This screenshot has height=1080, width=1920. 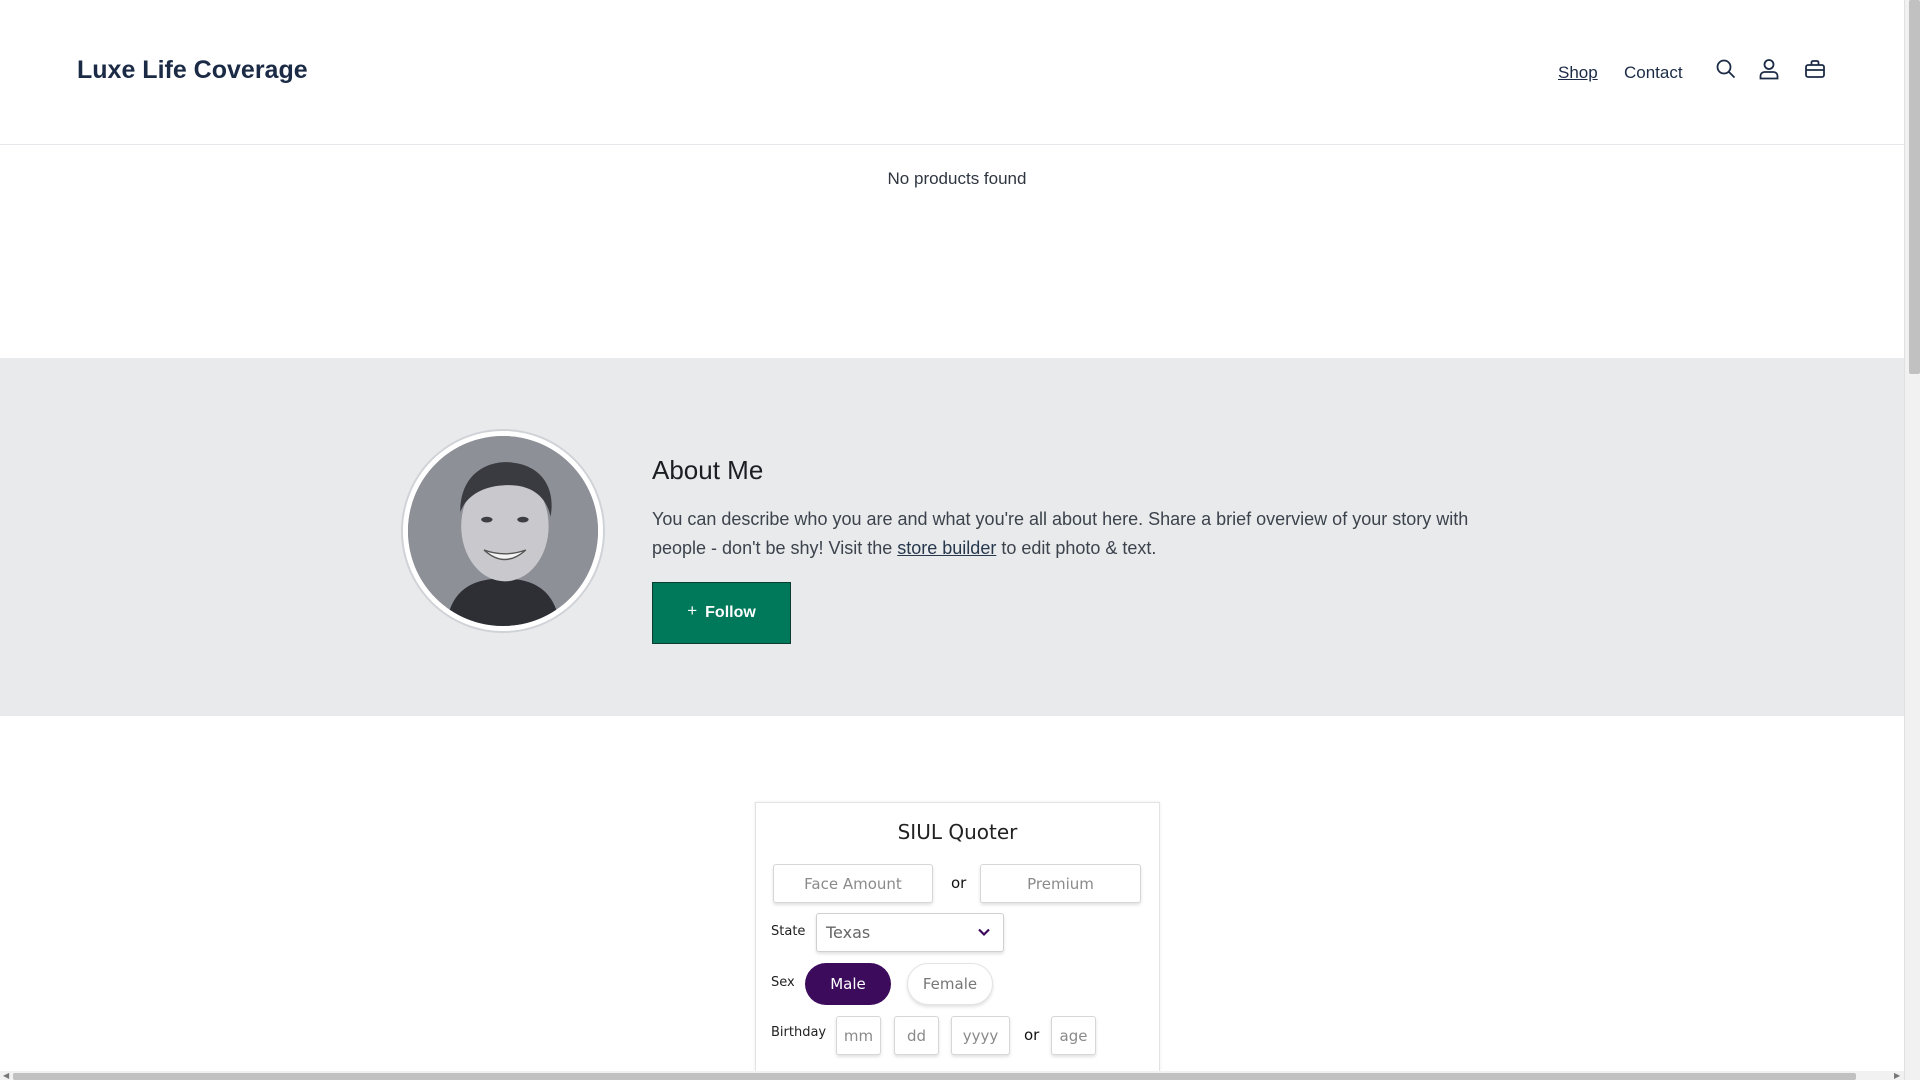 What do you see at coordinates (957, 832) in the screenshot?
I see `quoter-title: SIUL Quoter` at bounding box center [957, 832].